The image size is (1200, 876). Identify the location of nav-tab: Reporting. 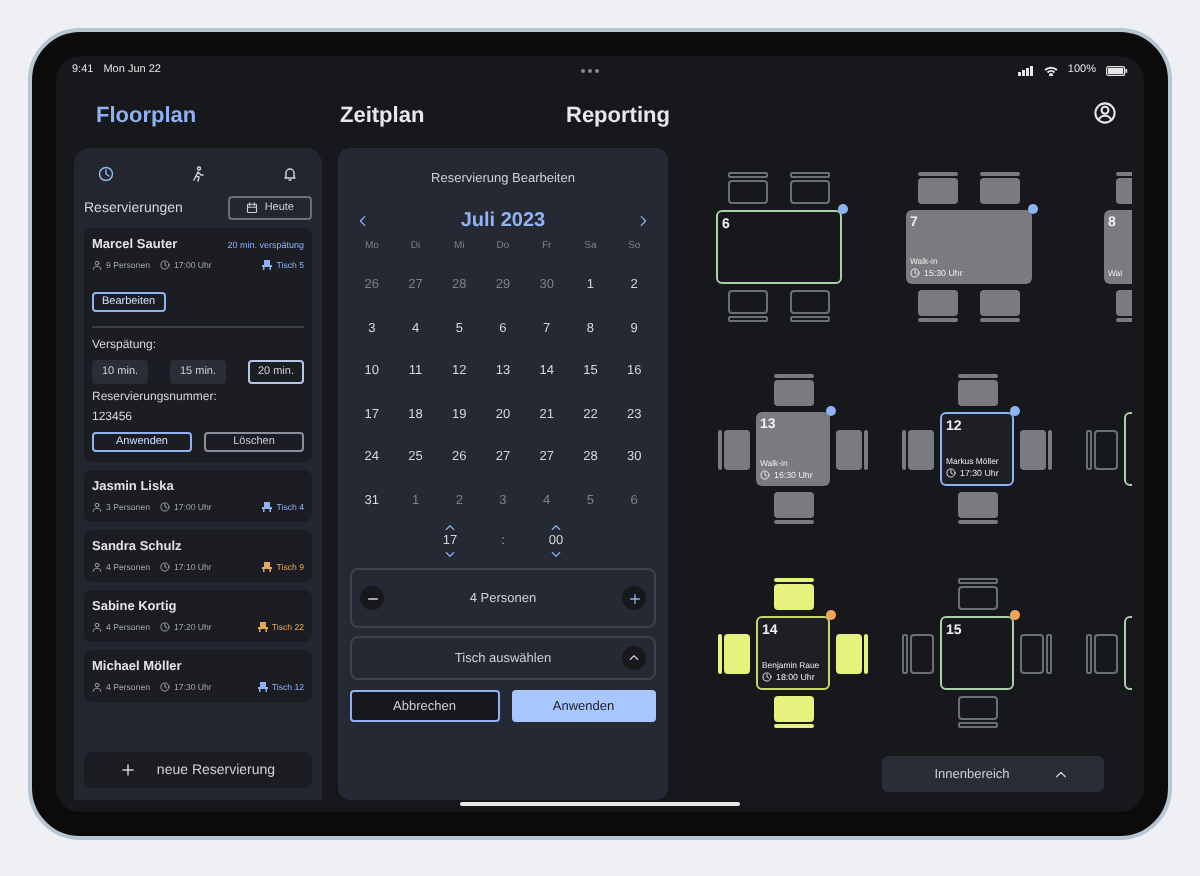
(618, 116).